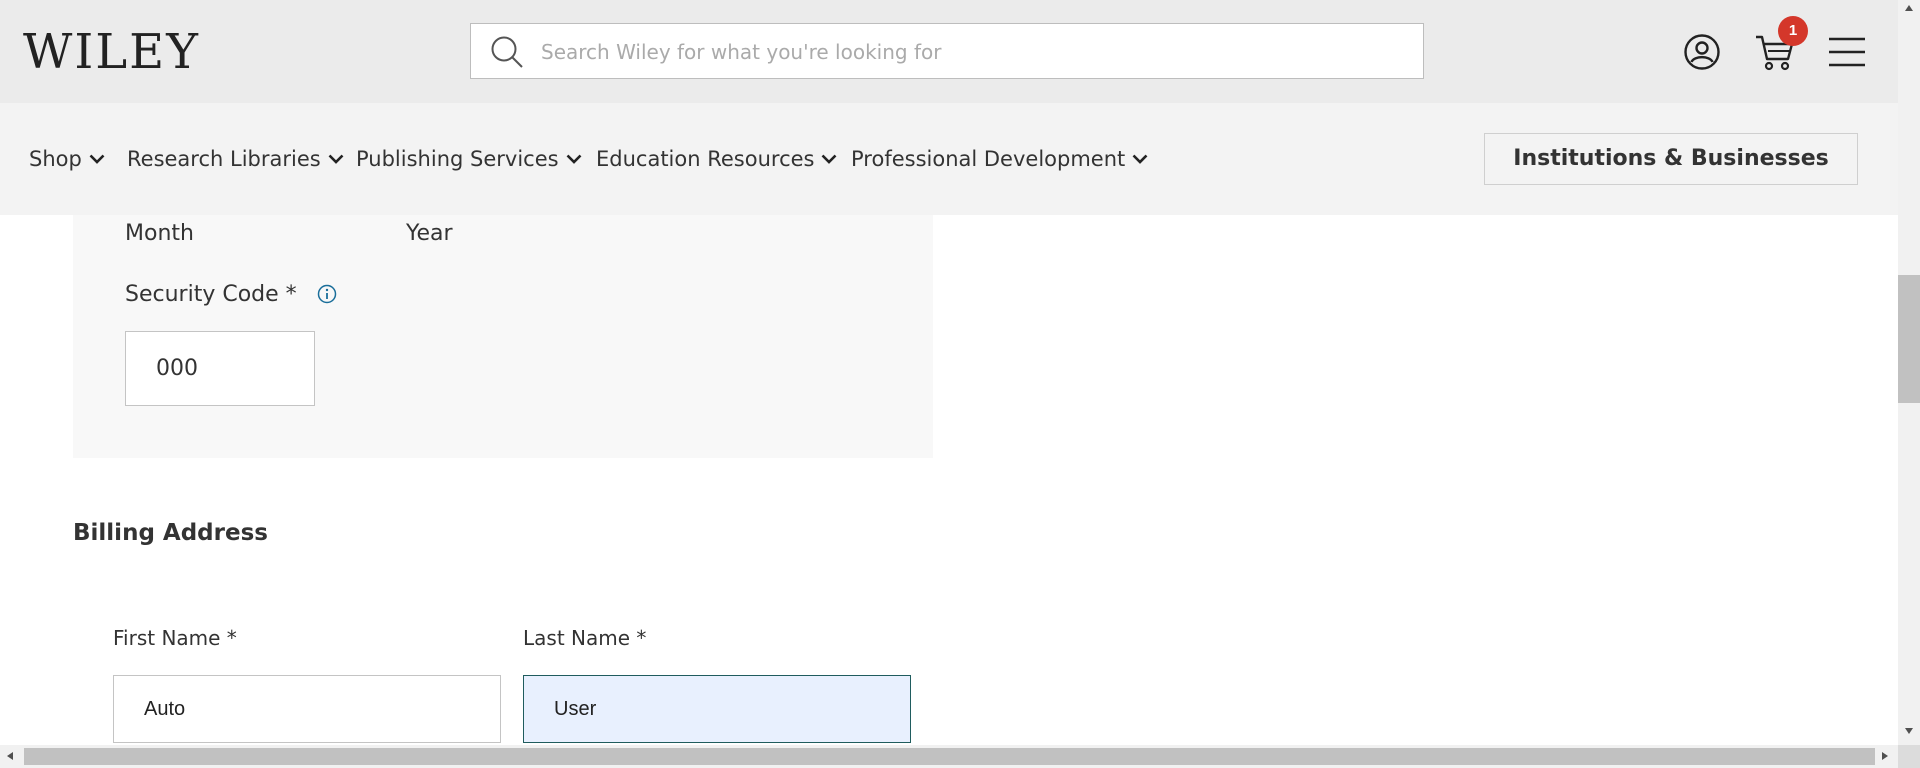 The height and width of the screenshot is (768, 1920). Describe the element at coordinates (1885, 756) in the screenshot. I see `scroll-right-arrow-icon` at that location.